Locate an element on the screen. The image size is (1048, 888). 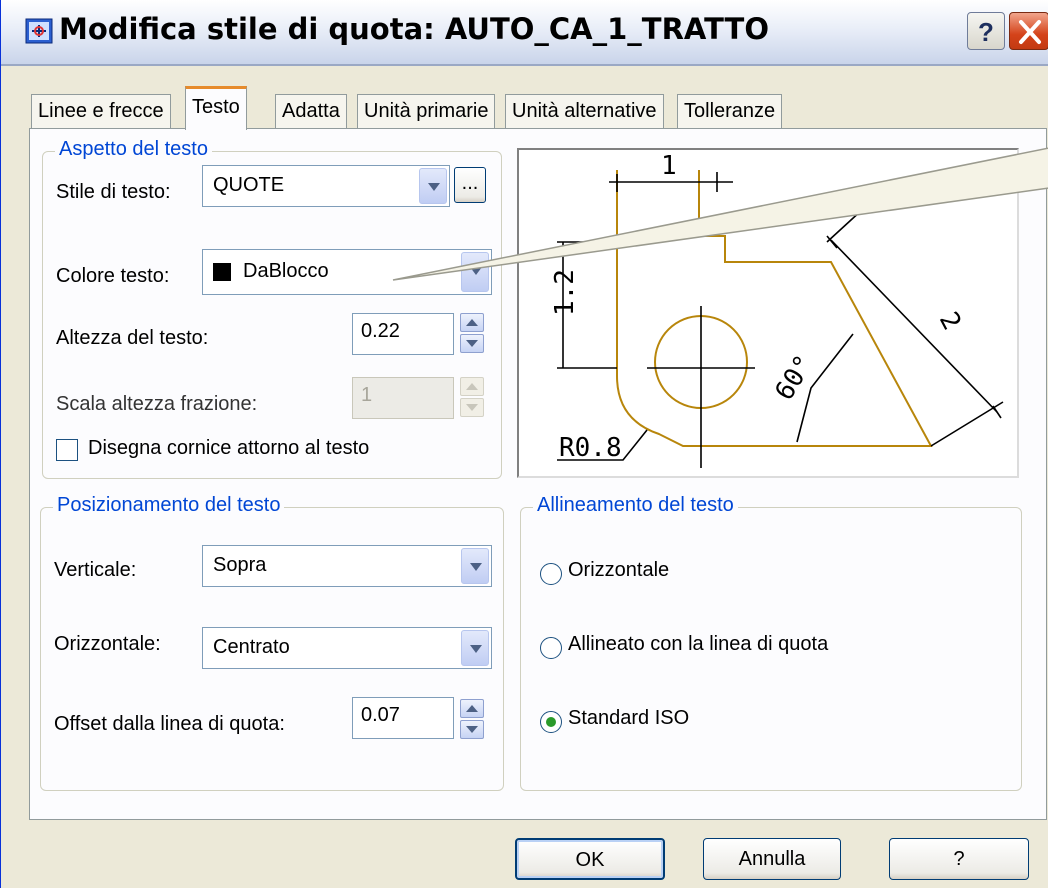
help-button: ? is located at coordinates (959, 859).